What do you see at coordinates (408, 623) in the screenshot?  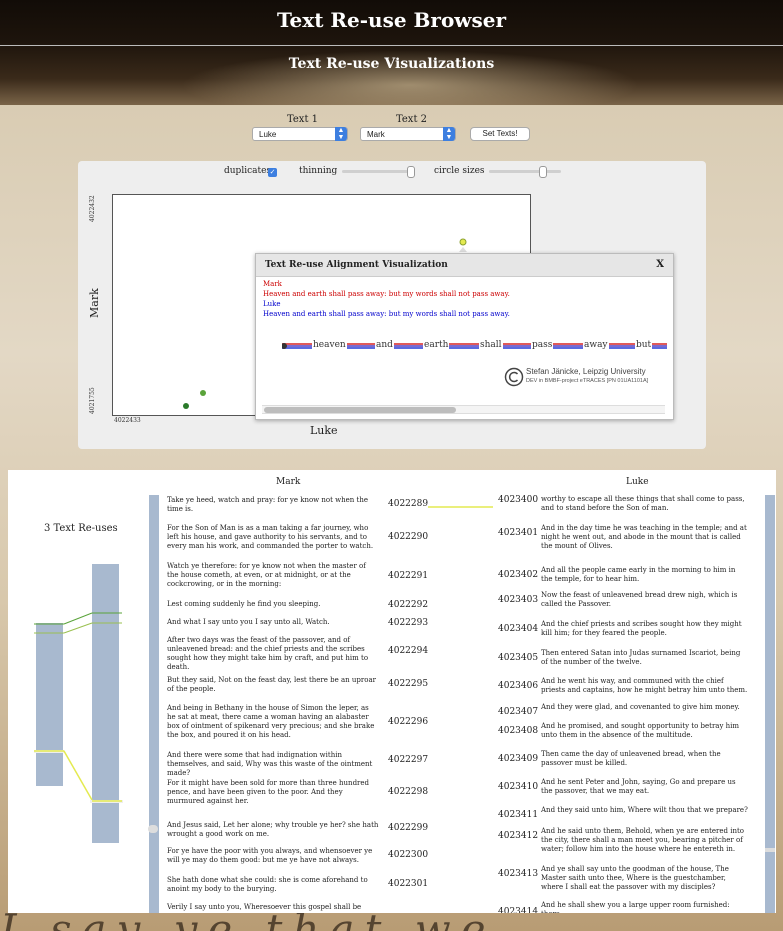 I see `mark-verse-id: 4022293` at bounding box center [408, 623].